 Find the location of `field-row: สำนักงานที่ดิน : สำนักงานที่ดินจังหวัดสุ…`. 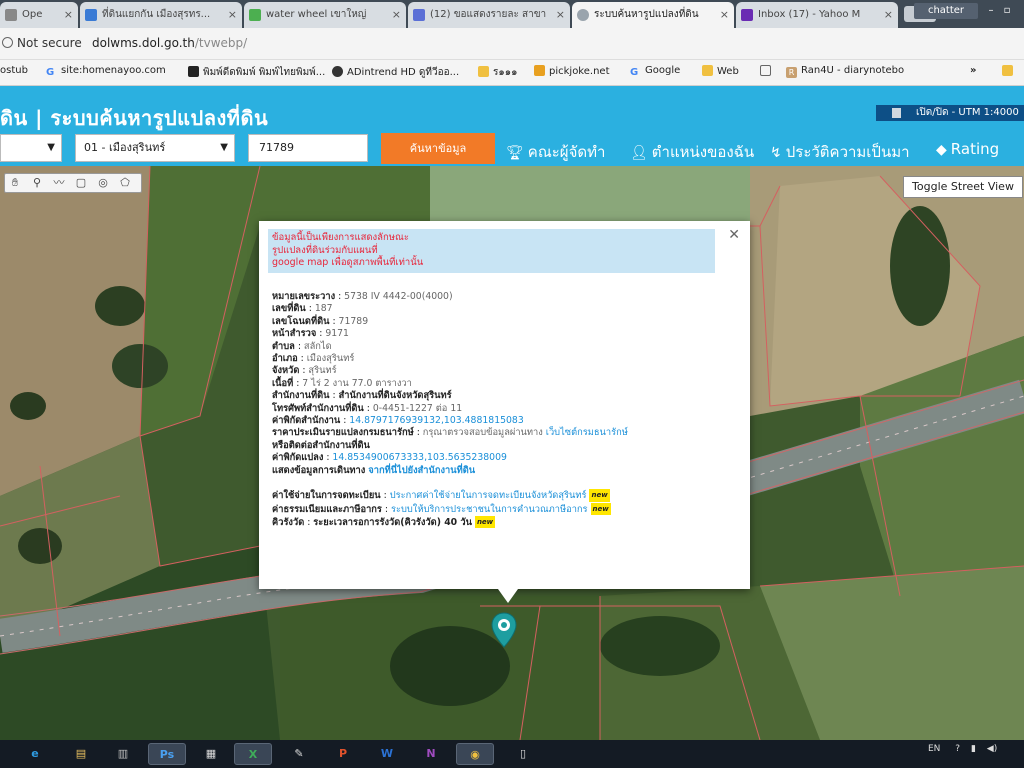

field-row: สำนักงานที่ดิน : สำนักงานที่ดินจังหวัดสุ… is located at coordinates (362, 396).